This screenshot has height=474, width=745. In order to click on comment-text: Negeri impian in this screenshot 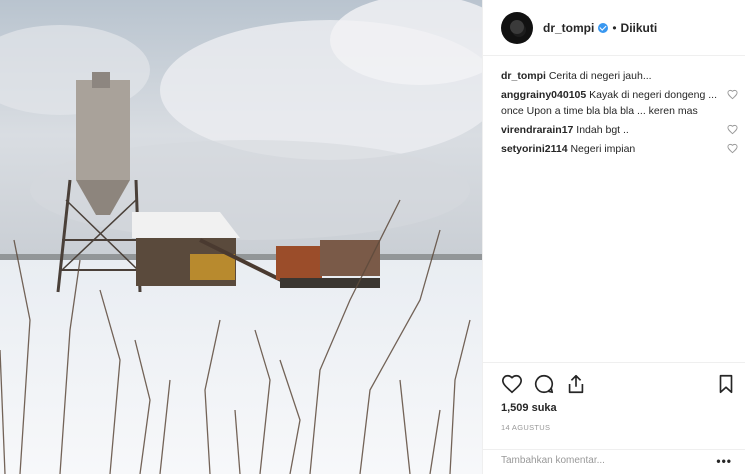, I will do `click(603, 149)`.